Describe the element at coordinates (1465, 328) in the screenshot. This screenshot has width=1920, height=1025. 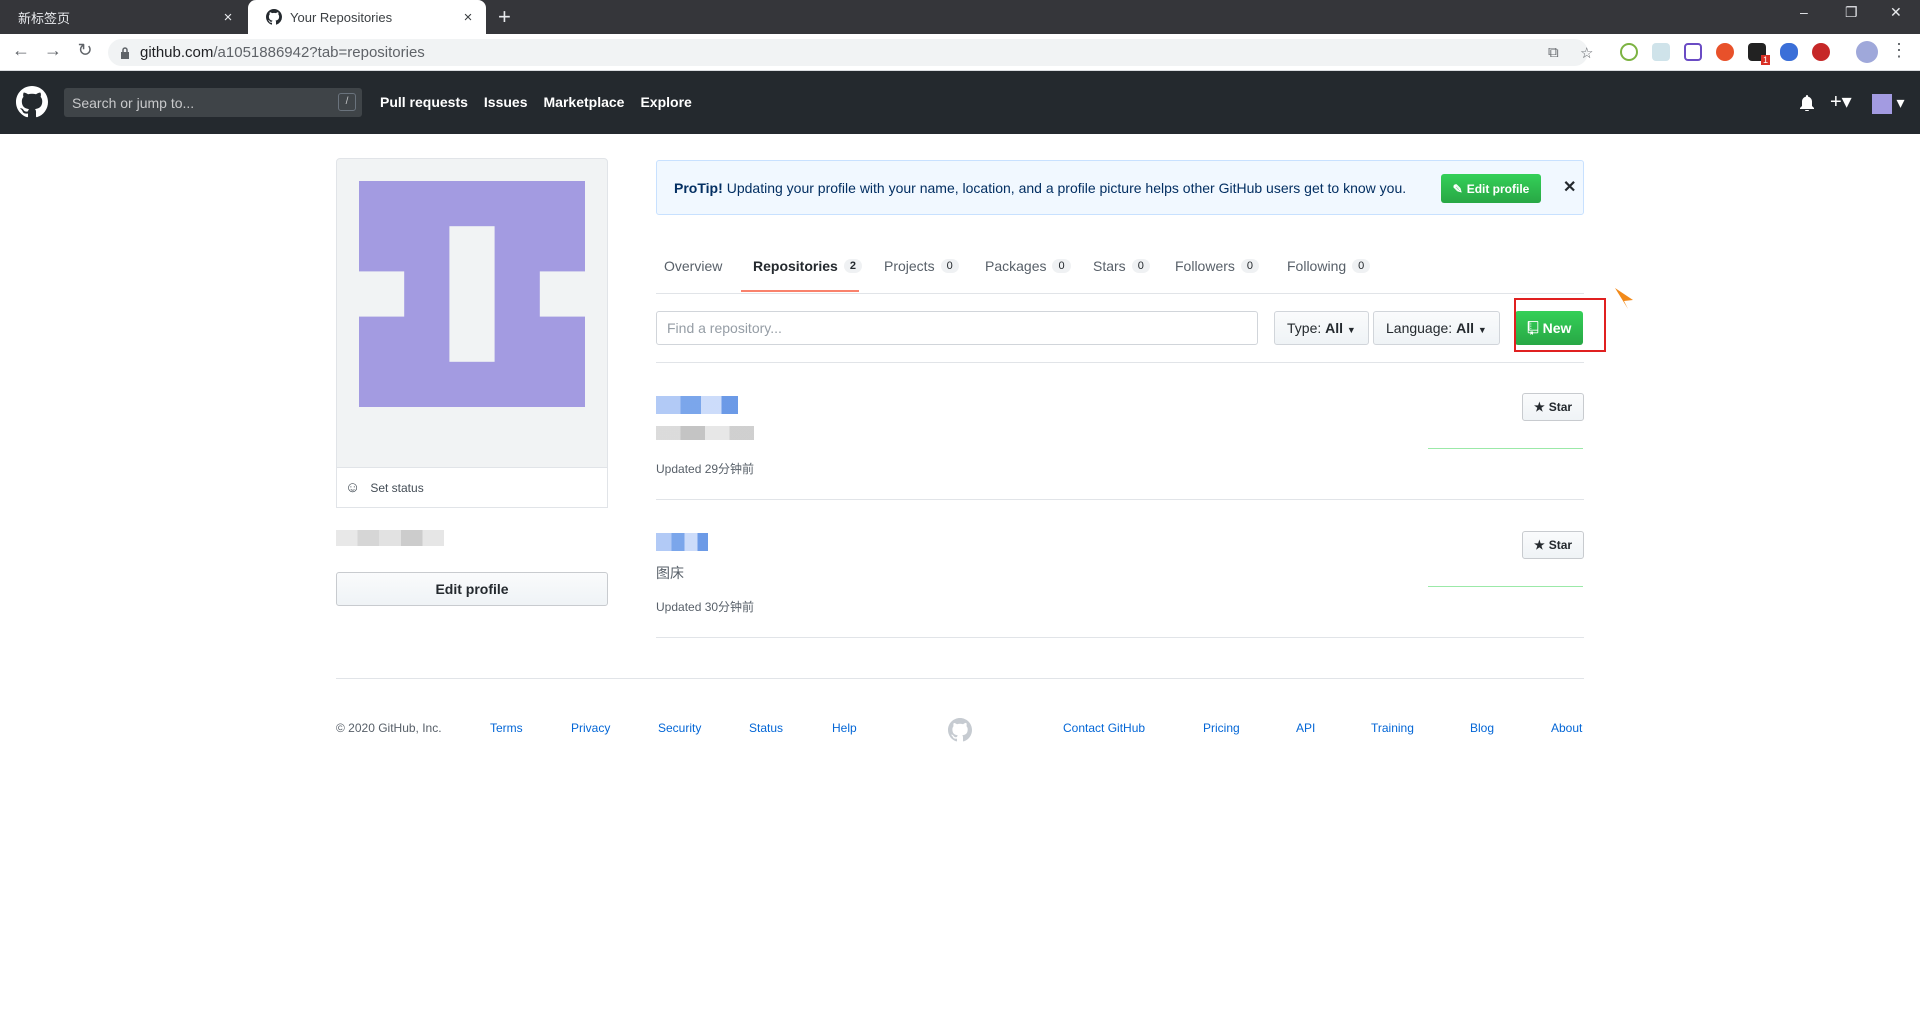
I see `language-filter-value: All` at that location.